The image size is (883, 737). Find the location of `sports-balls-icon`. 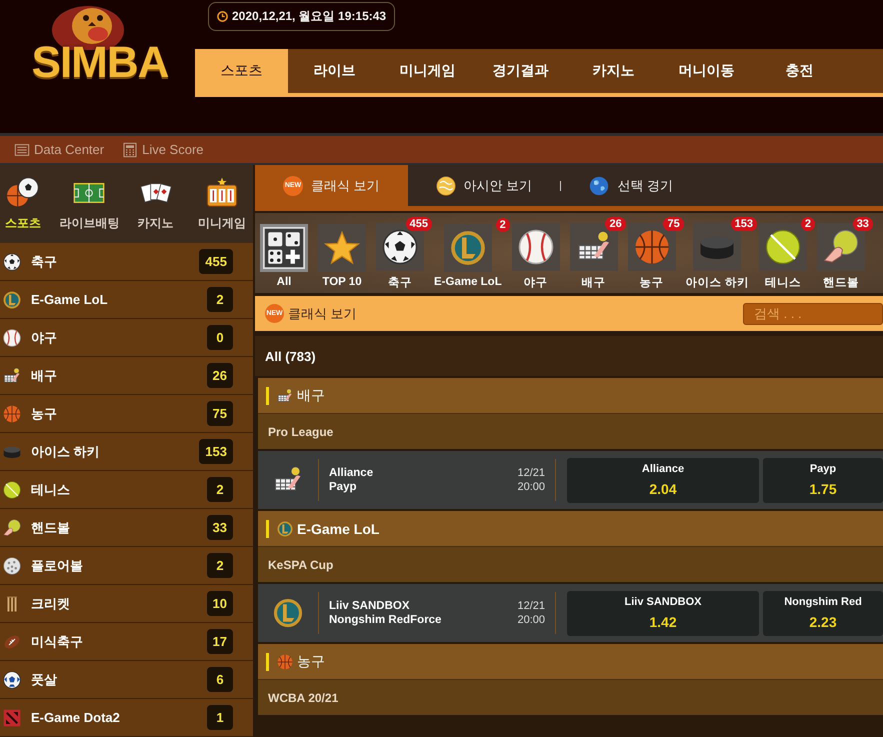

sports-balls-icon is located at coordinates (23, 192).